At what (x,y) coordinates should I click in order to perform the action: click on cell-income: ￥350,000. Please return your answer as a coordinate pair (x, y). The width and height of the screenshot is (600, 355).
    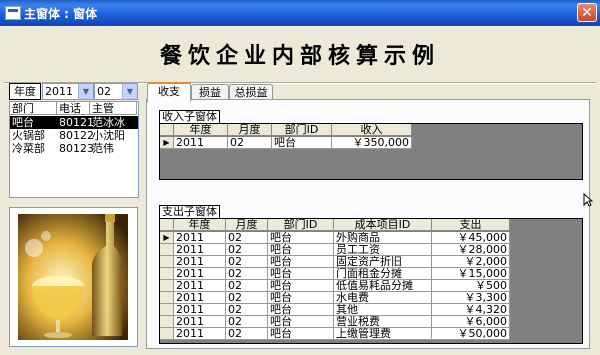
    Looking at the image, I should click on (372, 143).